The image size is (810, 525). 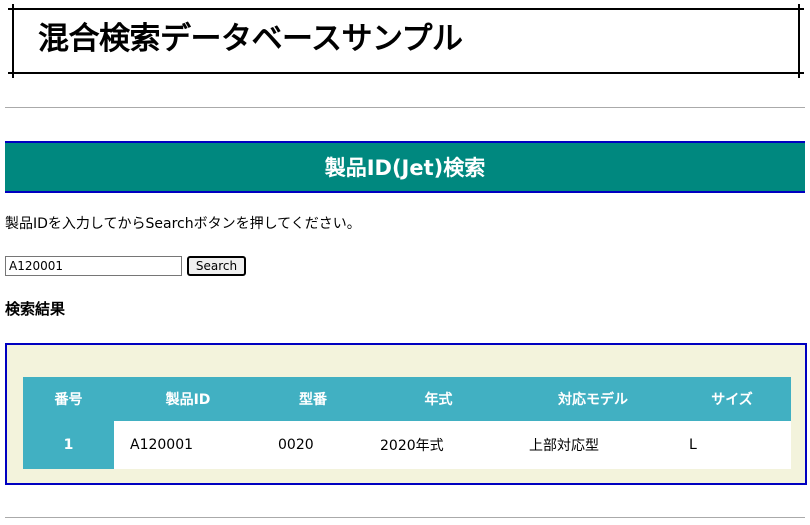 I want to click on table-row: 1 A120001 0020 2020年式 上部対応型 L, so click(x=407, y=445).